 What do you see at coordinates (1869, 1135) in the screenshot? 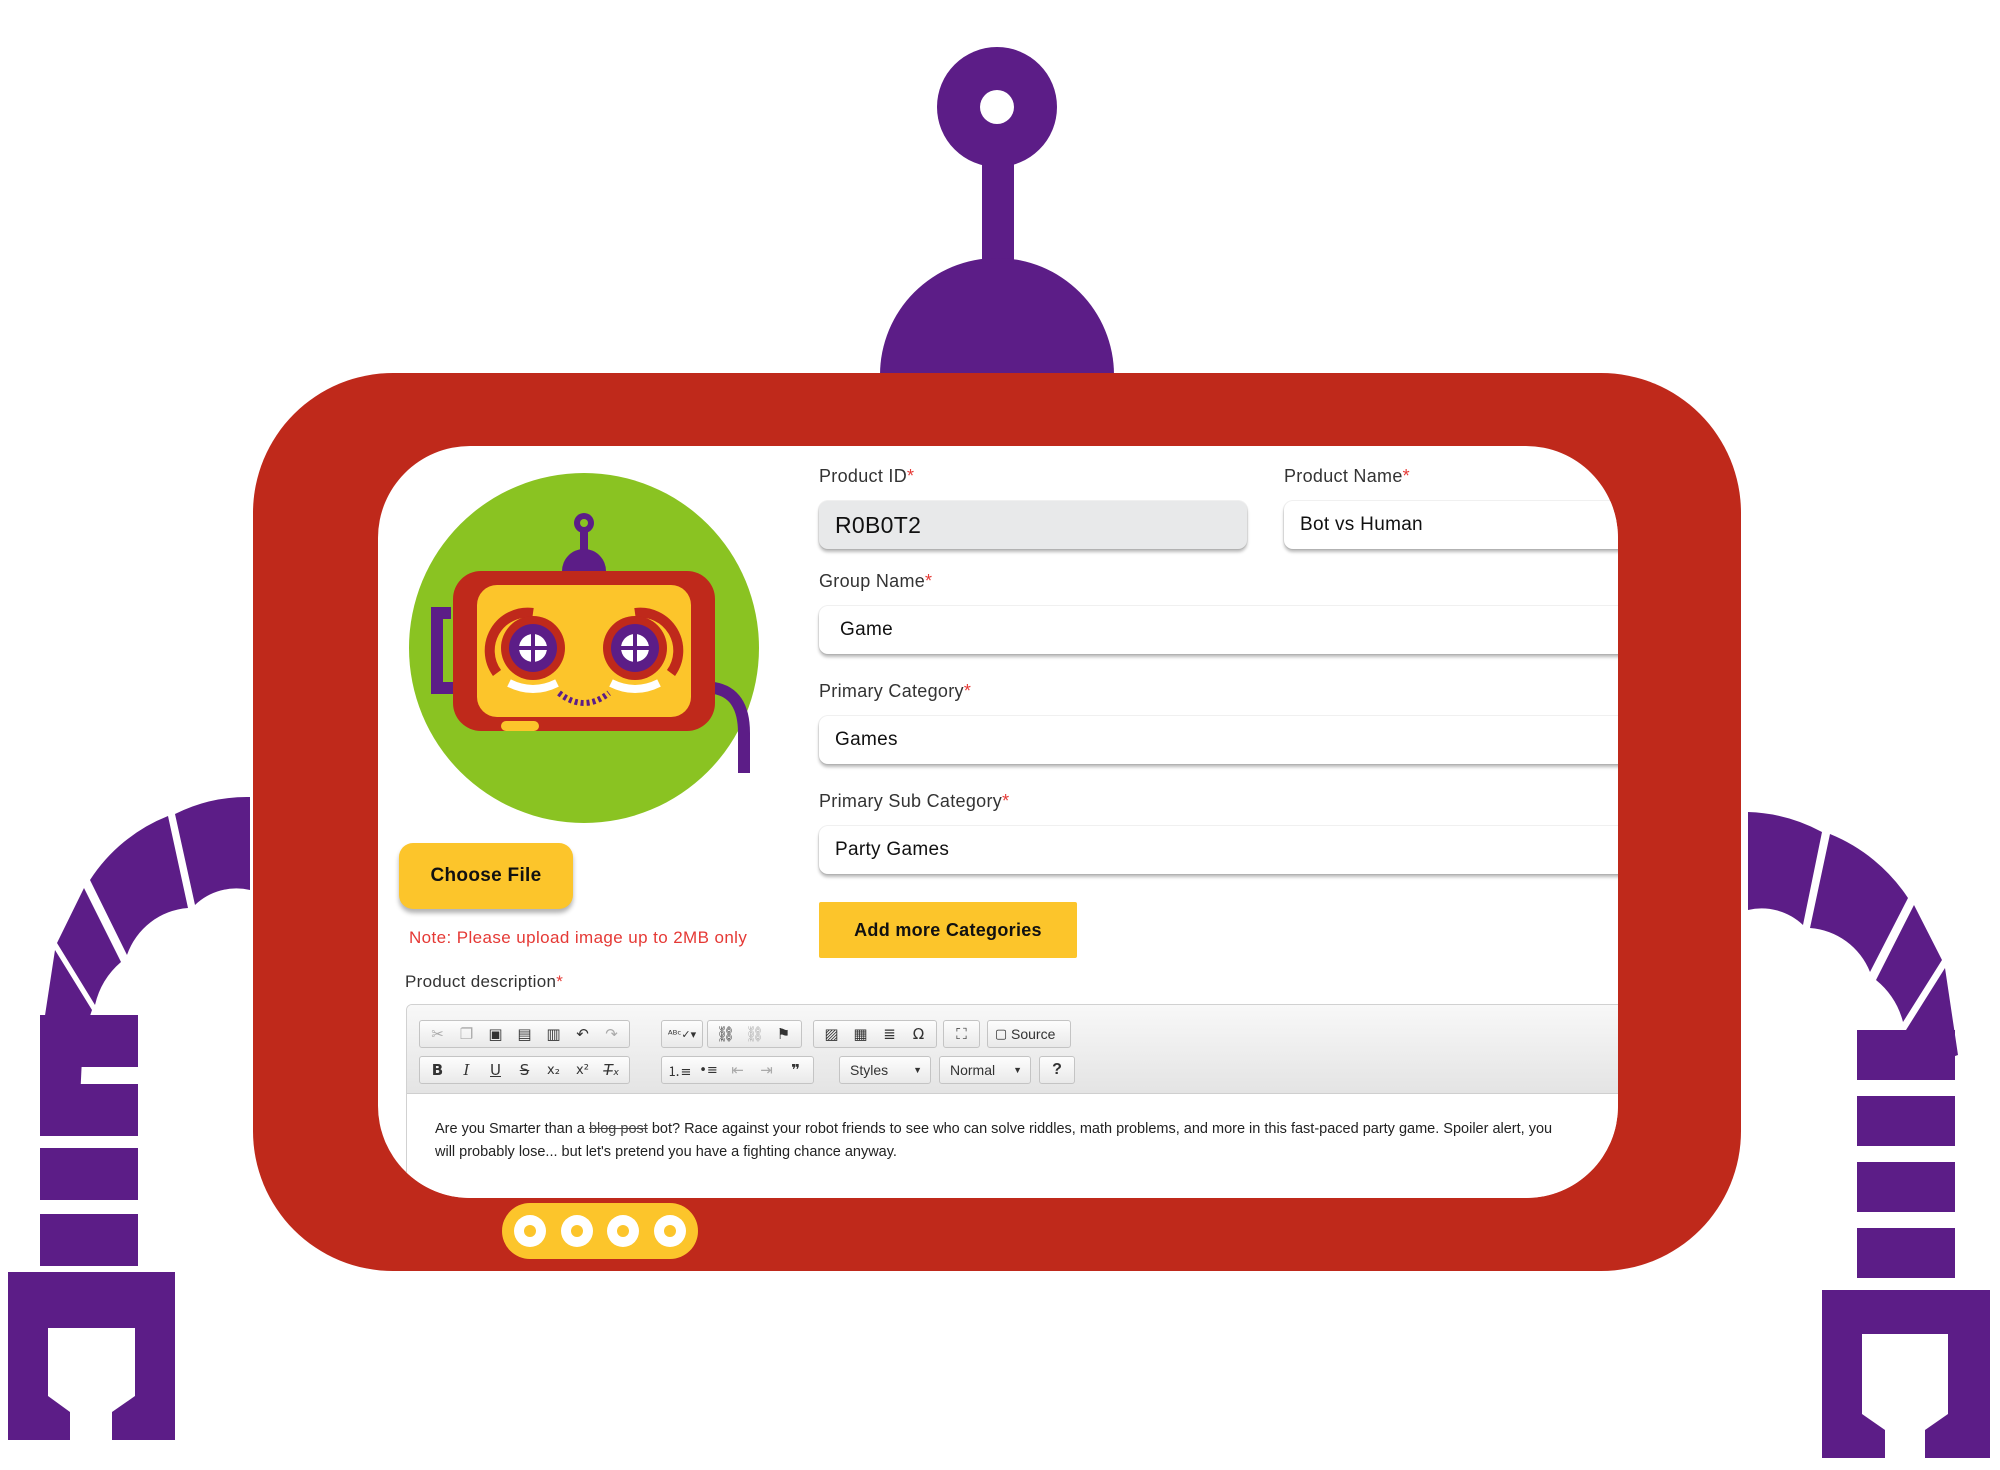
I see `right-arm-icon` at bounding box center [1869, 1135].